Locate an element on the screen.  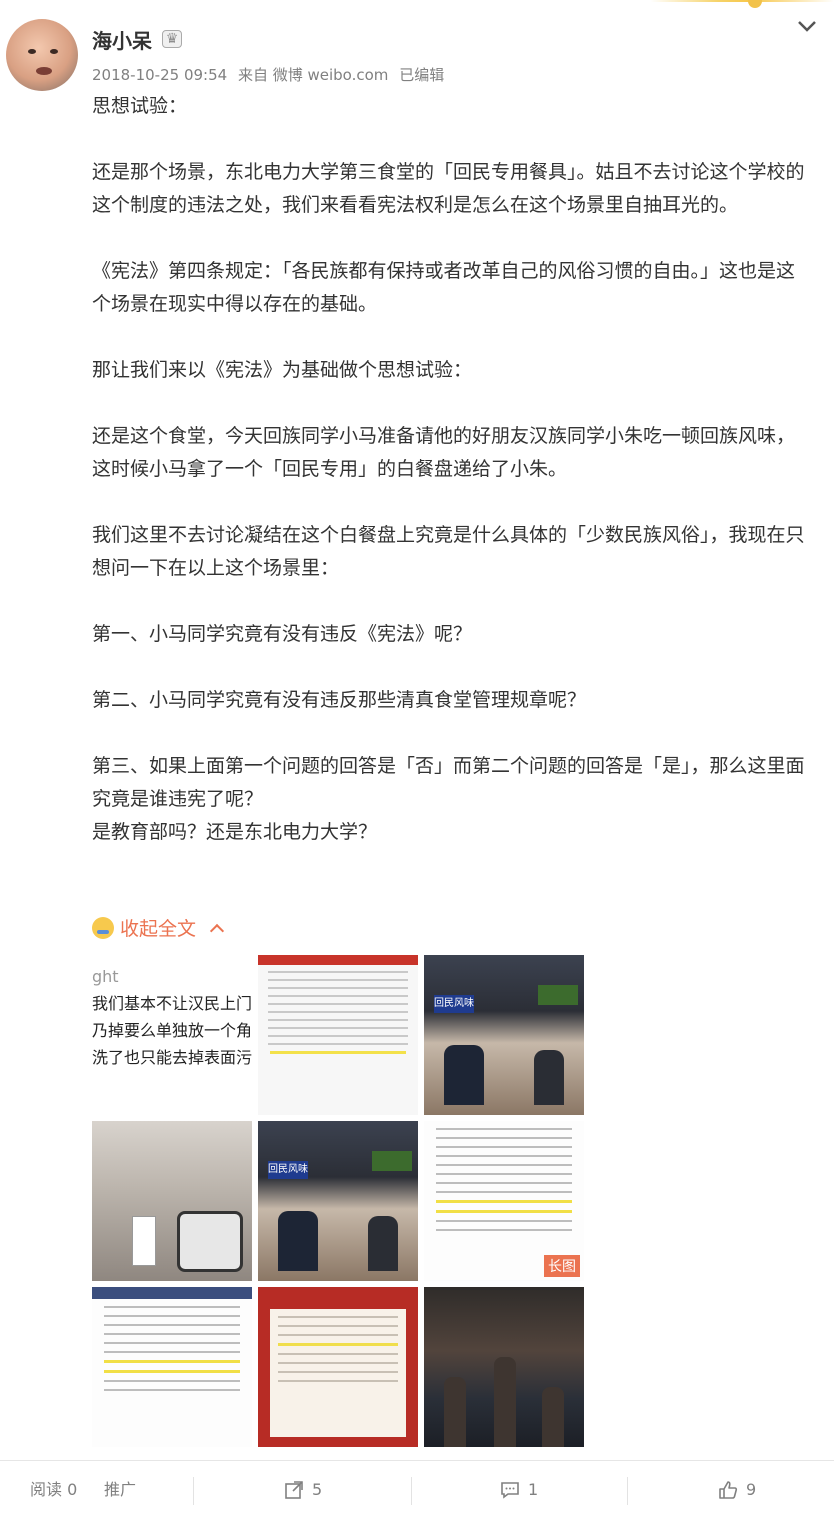
post-time: 2018-10-25 09:54 is located at coordinates (159, 75).